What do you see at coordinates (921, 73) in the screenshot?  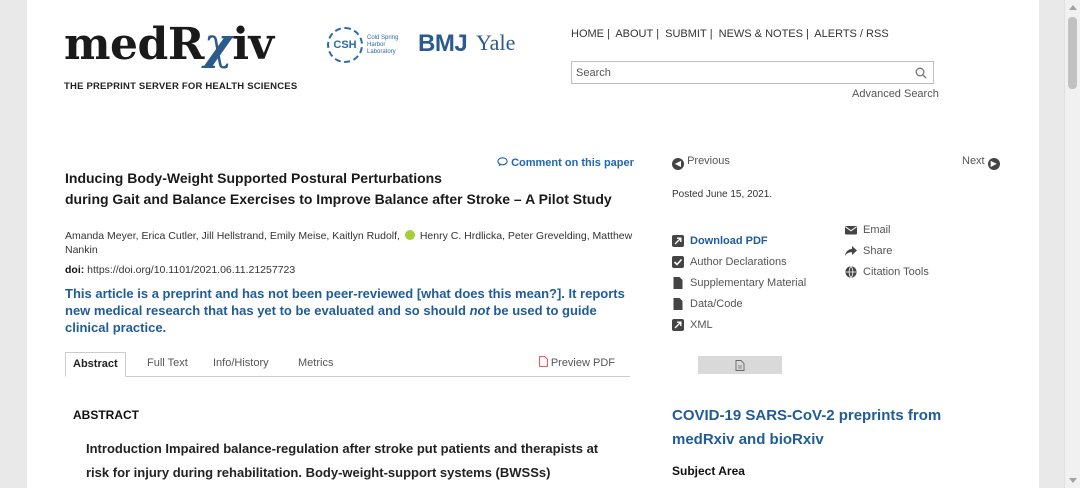 I see `search-icon` at bounding box center [921, 73].